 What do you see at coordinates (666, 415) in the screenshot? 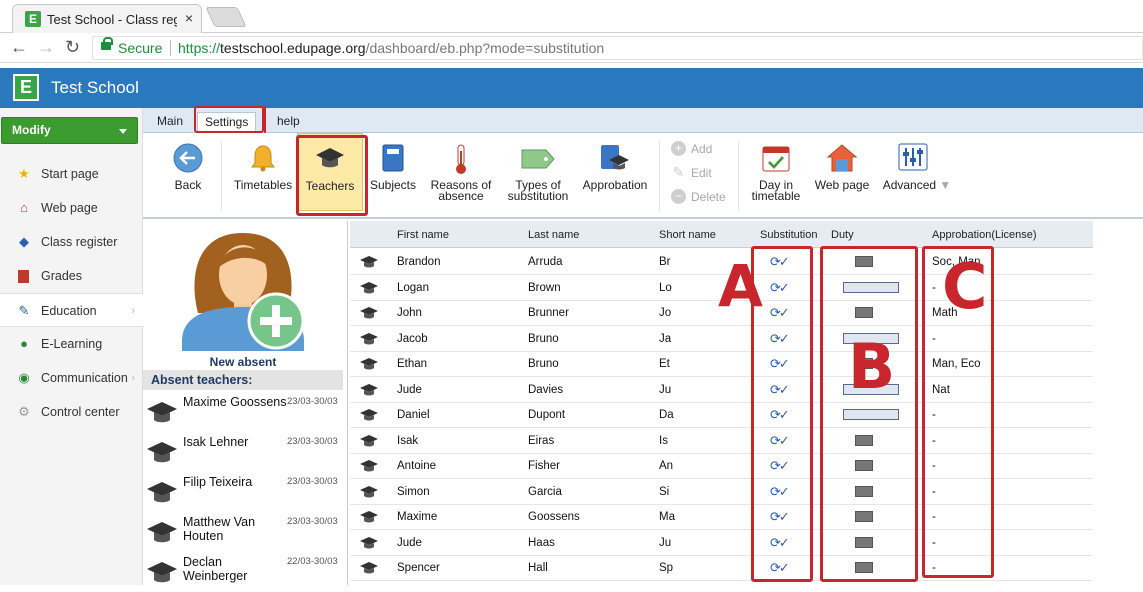
I see `cell-short-name: Da` at bounding box center [666, 415].